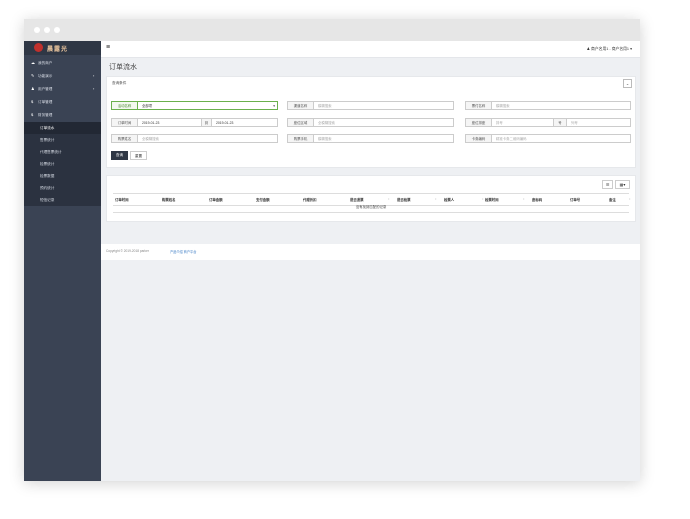 The width and height of the screenshot is (690, 519). Describe the element at coordinates (62, 128) in the screenshot. I see `sidebar-subitem-order-flow: 订单流水` at that location.